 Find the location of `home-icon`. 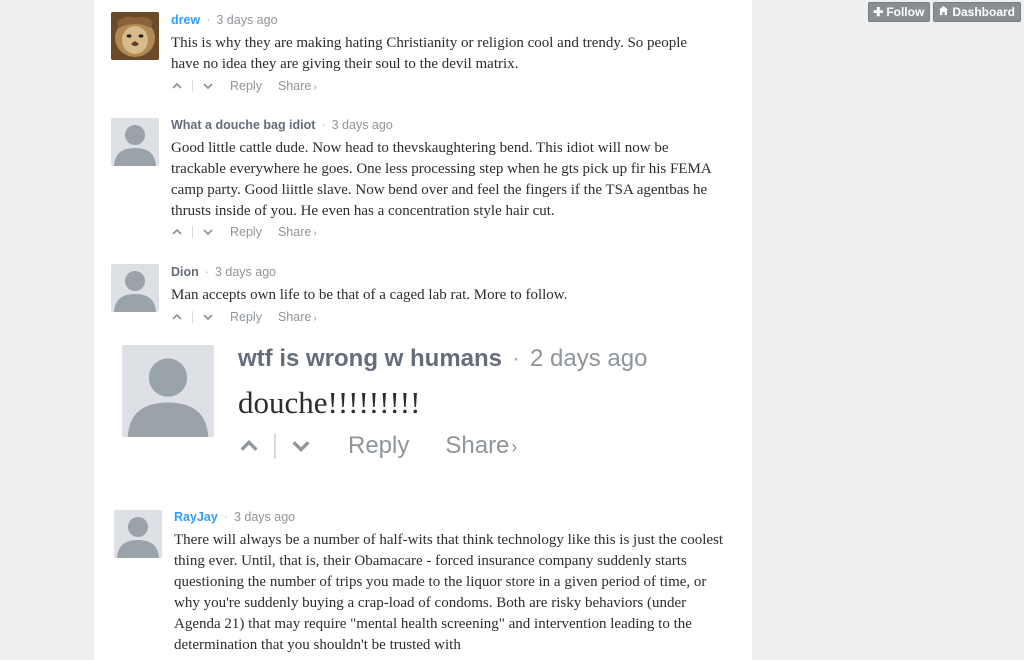

home-icon is located at coordinates (943, 12).